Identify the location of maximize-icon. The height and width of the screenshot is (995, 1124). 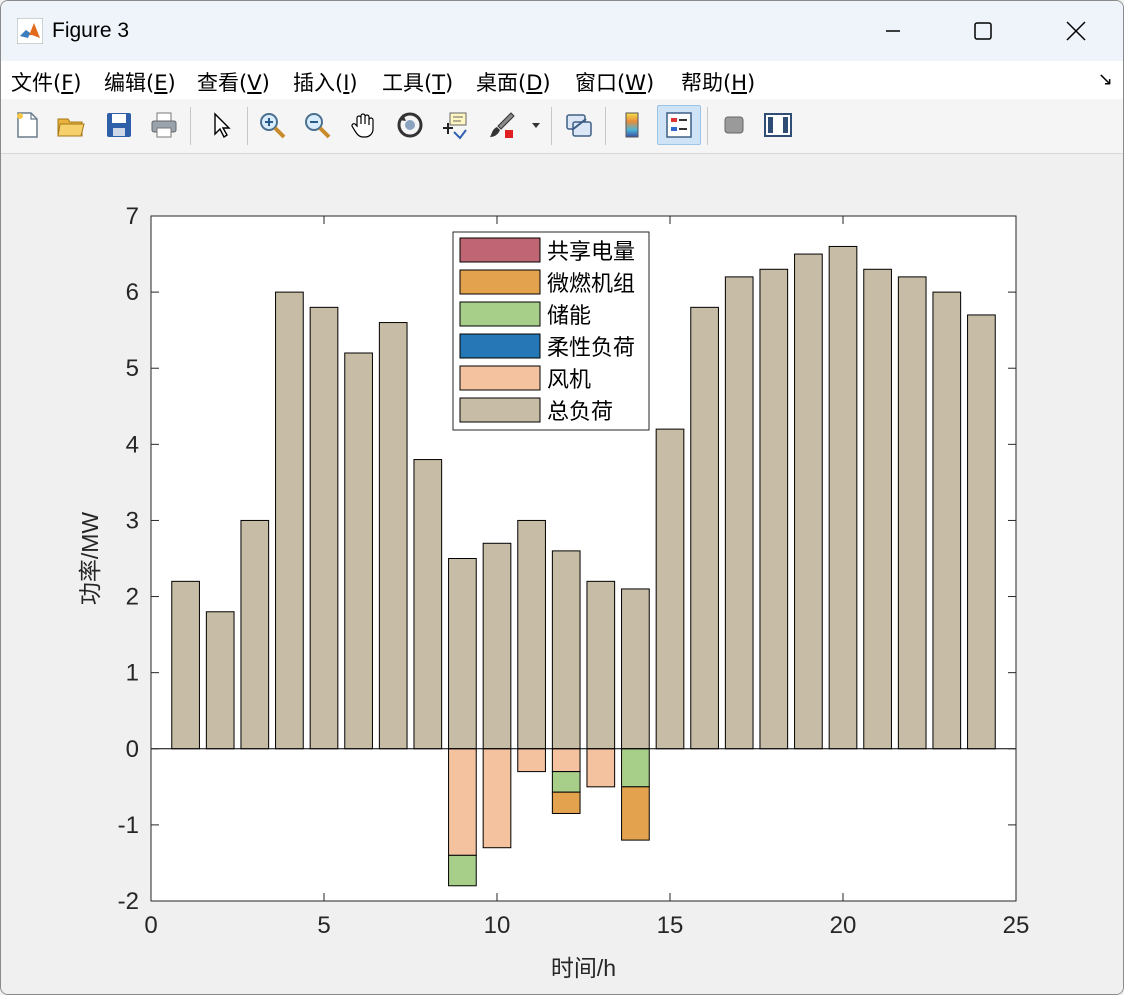
(983, 31).